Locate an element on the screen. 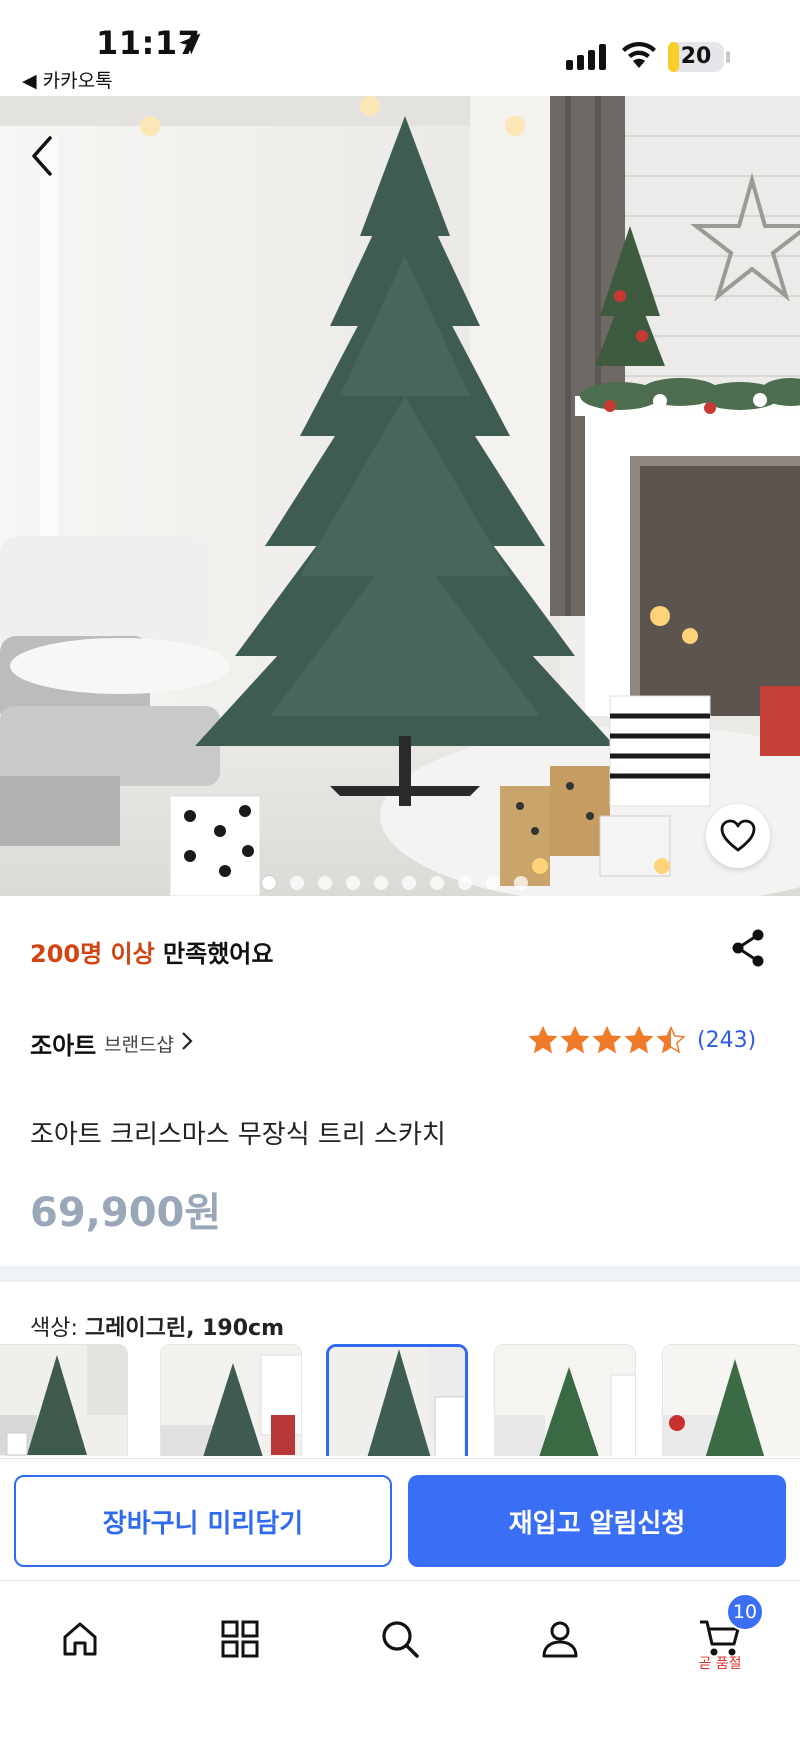 The image size is (800, 1738). satisfaction-text: 만족했어요 is located at coordinates (214, 954).